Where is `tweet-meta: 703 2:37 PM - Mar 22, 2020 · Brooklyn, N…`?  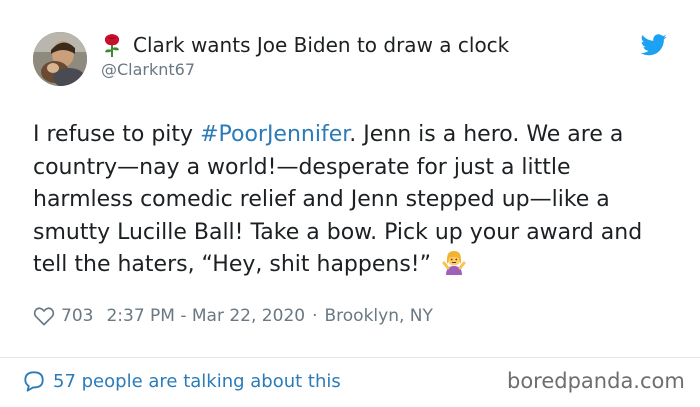 tweet-meta: 703 2:37 PM - Mar 22, 2020 · Brooklyn, N… is located at coordinates (233, 316).